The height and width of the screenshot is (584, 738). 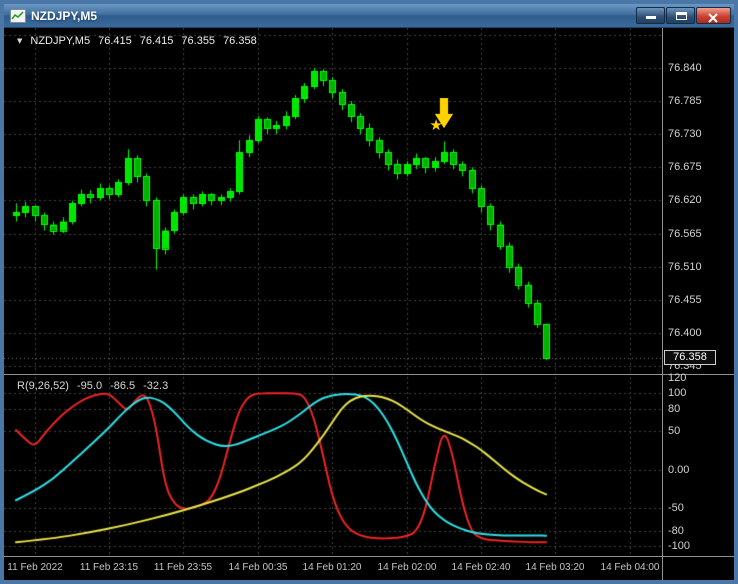 I want to click on window-title: NZDJPY,M5, so click(x=64, y=15).